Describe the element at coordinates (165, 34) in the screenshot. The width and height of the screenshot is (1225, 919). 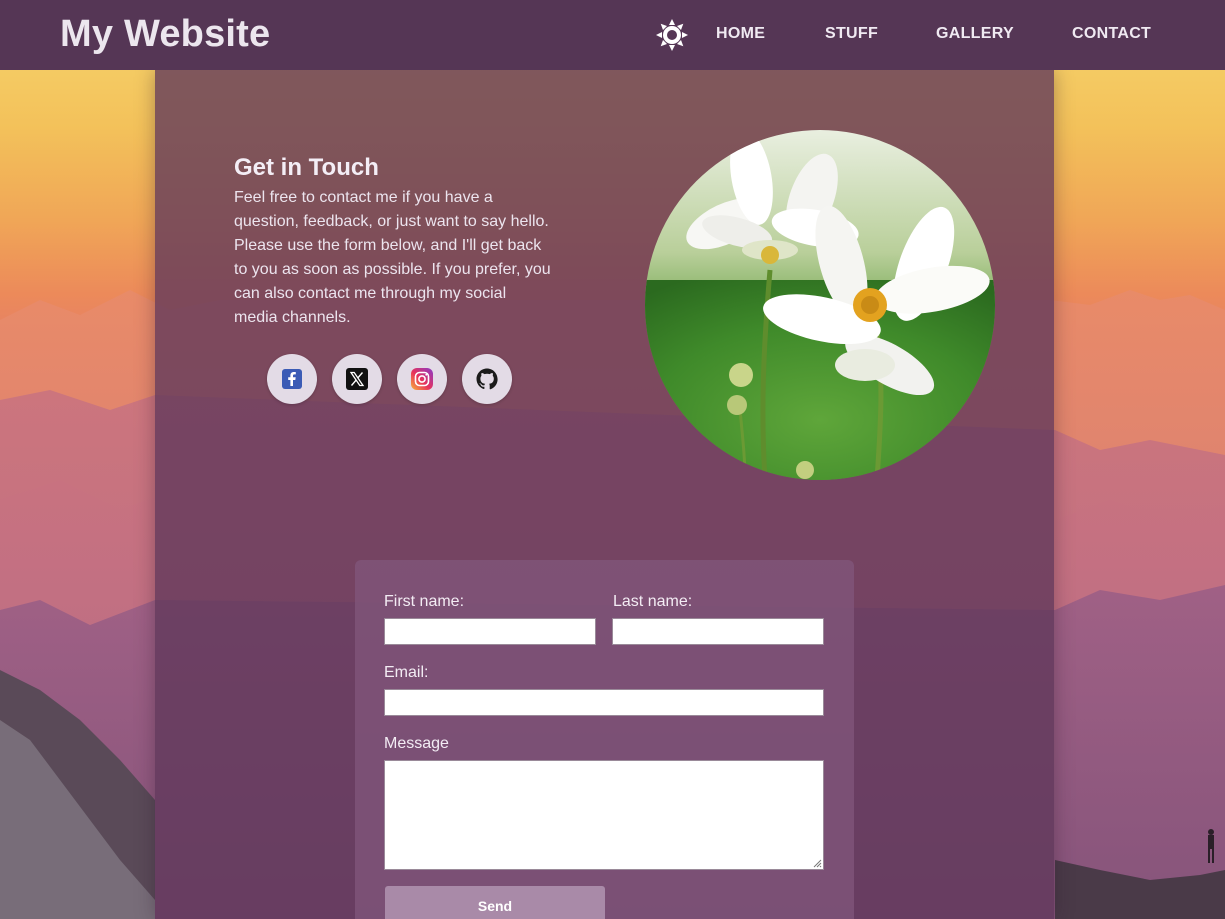
I see `site-brand: My Website` at that location.